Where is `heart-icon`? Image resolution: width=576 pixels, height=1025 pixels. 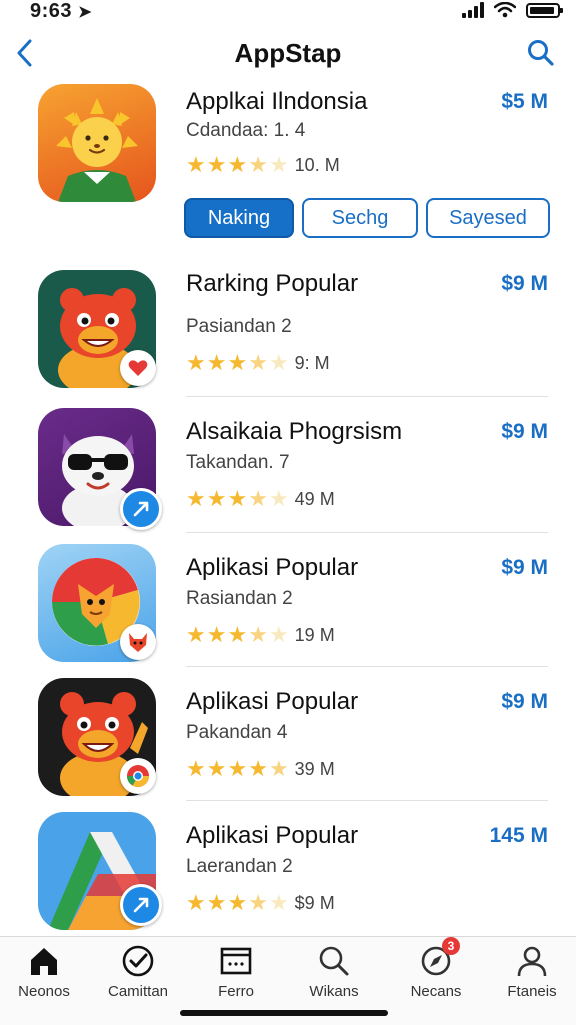 heart-icon is located at coordinates (138, 368).